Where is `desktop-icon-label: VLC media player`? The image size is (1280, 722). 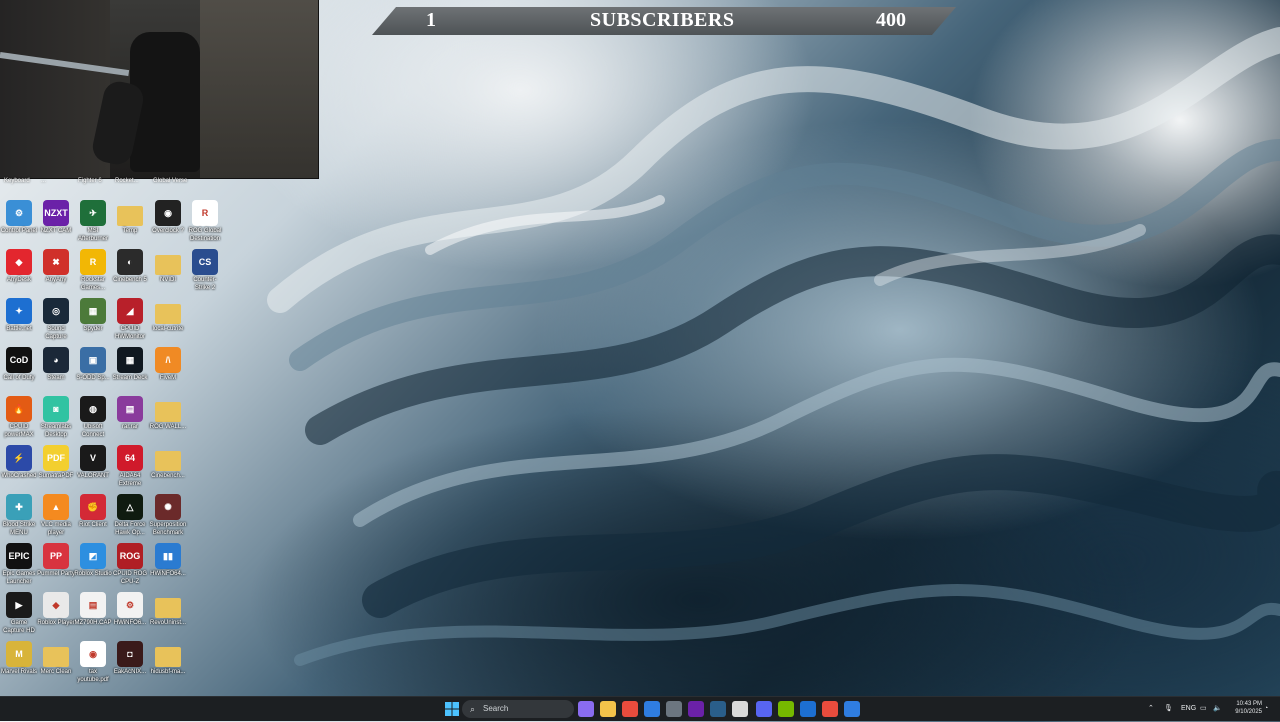 desktop-icon-label: VLC media player is located at coordinates (56, 529).